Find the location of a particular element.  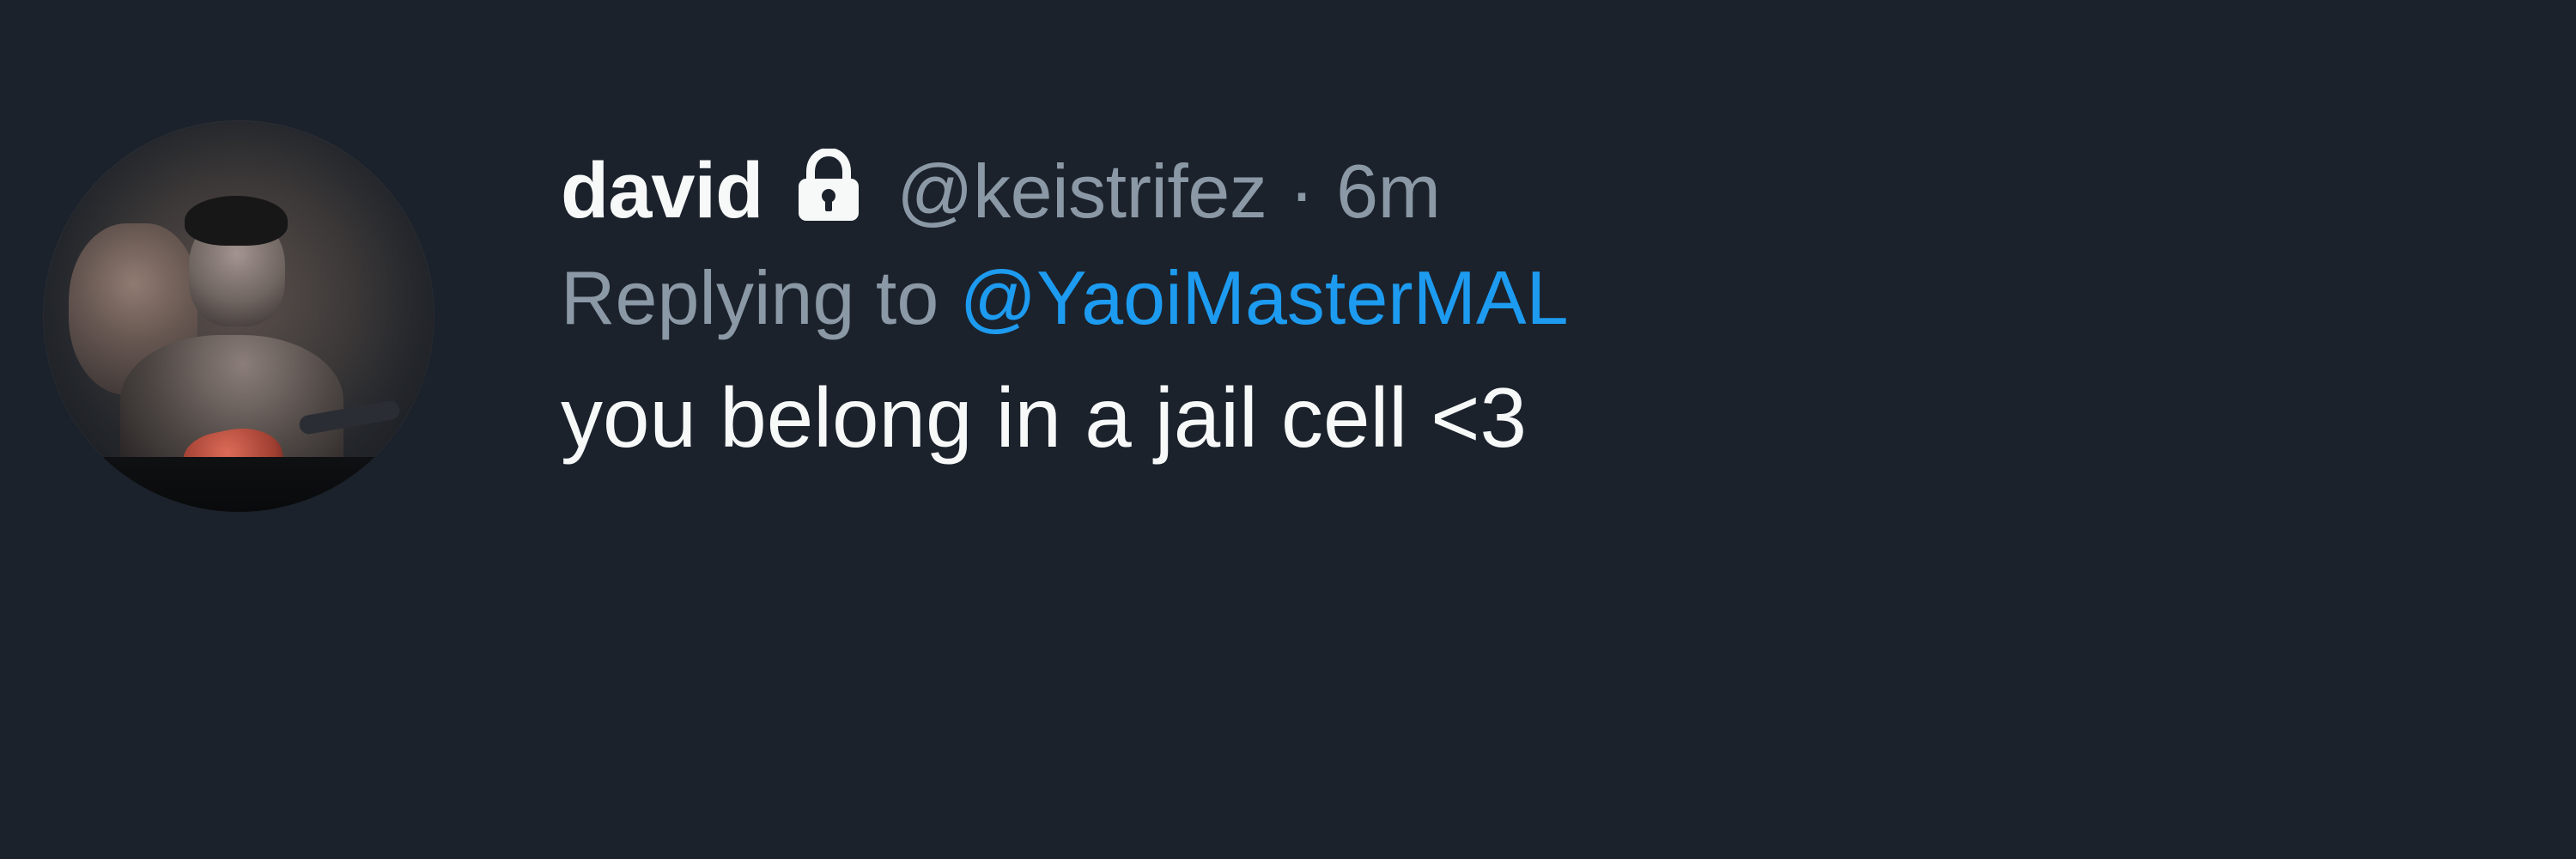

avatar-desk is located at coordinates (254, 485).